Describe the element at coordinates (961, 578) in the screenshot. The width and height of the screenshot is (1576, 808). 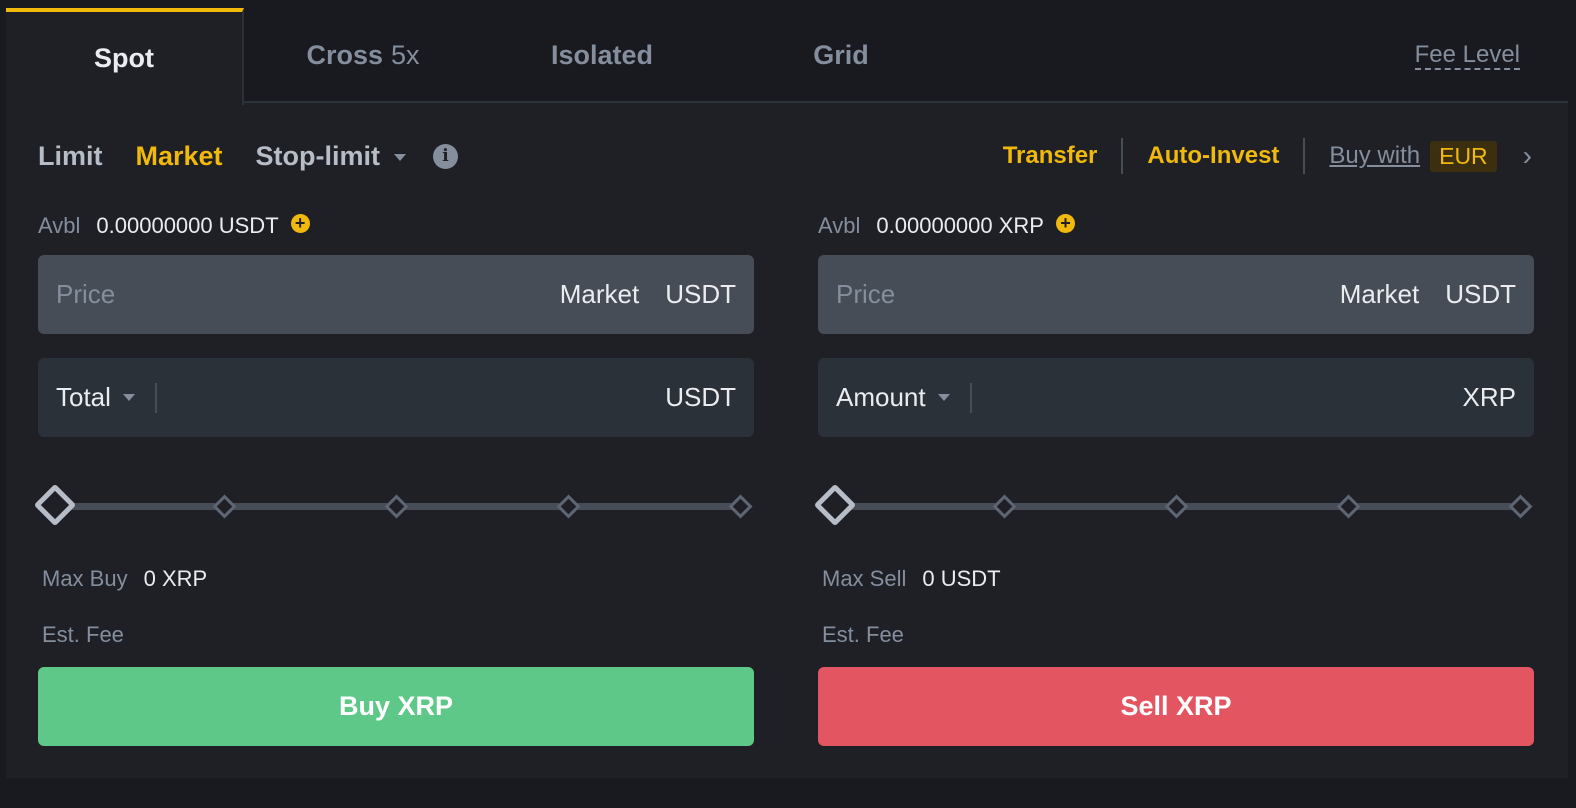
I see `max-sell-value: 0 USDT` at that location.